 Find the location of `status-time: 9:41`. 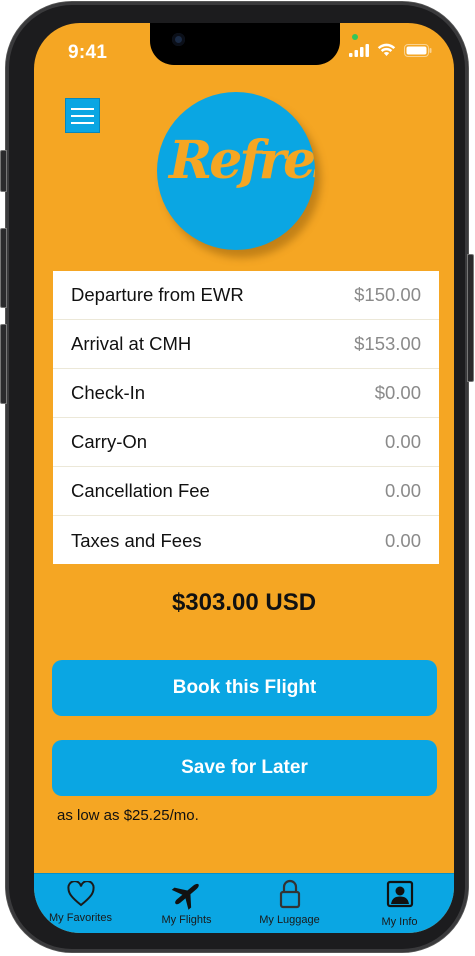

status-time: 9:41 is located at coordinates (88, 52).